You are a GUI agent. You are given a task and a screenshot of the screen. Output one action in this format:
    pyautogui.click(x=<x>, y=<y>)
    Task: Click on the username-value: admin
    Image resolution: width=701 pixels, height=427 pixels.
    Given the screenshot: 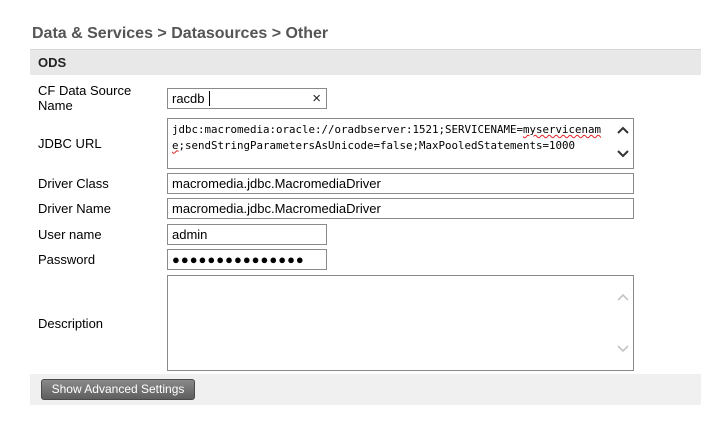 What is the action you would take?
    pyautogui.click(x=190, y=234)
    